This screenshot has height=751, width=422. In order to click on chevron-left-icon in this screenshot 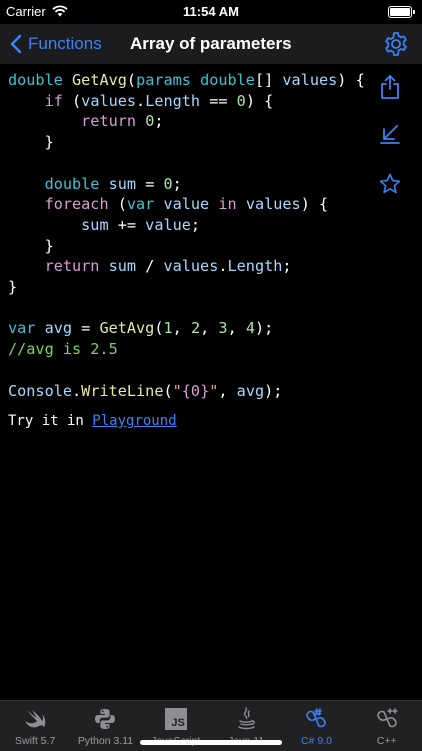, I will do `click(16, 44)`.